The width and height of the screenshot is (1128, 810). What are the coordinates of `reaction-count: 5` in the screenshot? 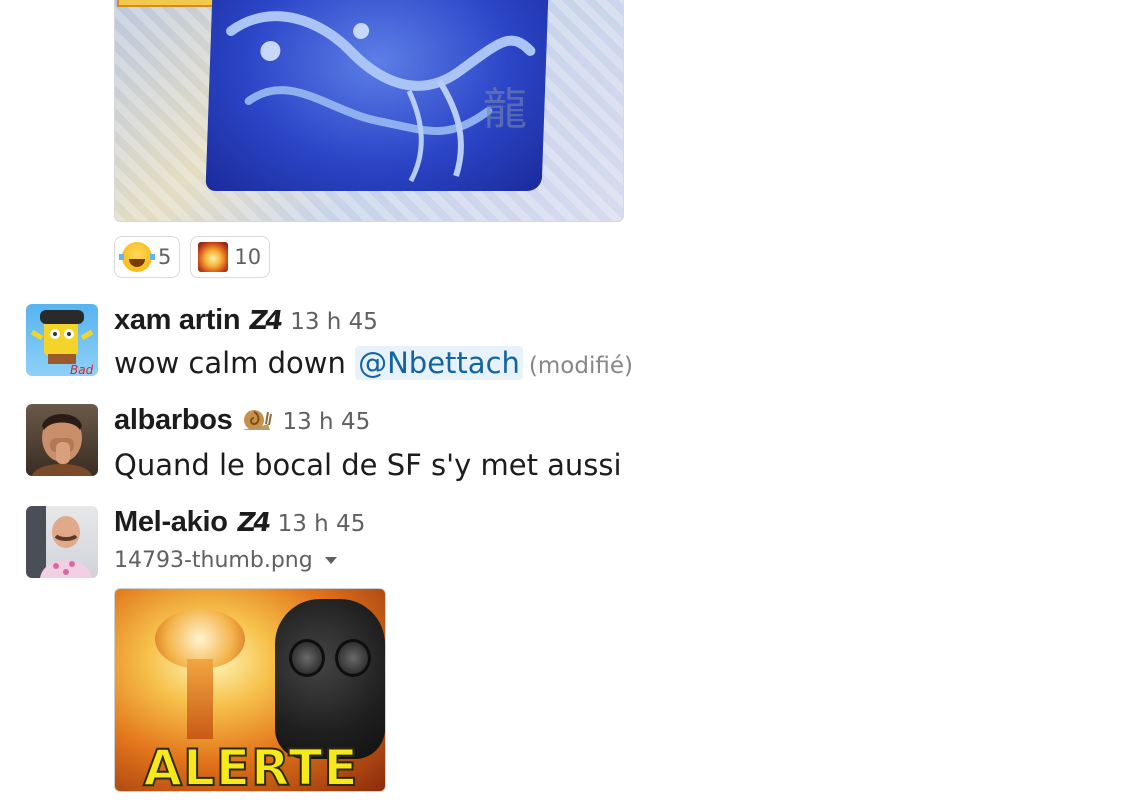 It's located at (165, 257).